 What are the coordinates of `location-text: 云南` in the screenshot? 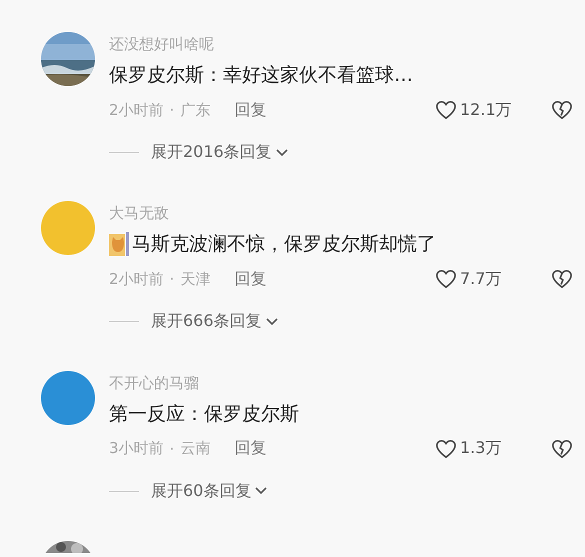 It's located at (195, 448).